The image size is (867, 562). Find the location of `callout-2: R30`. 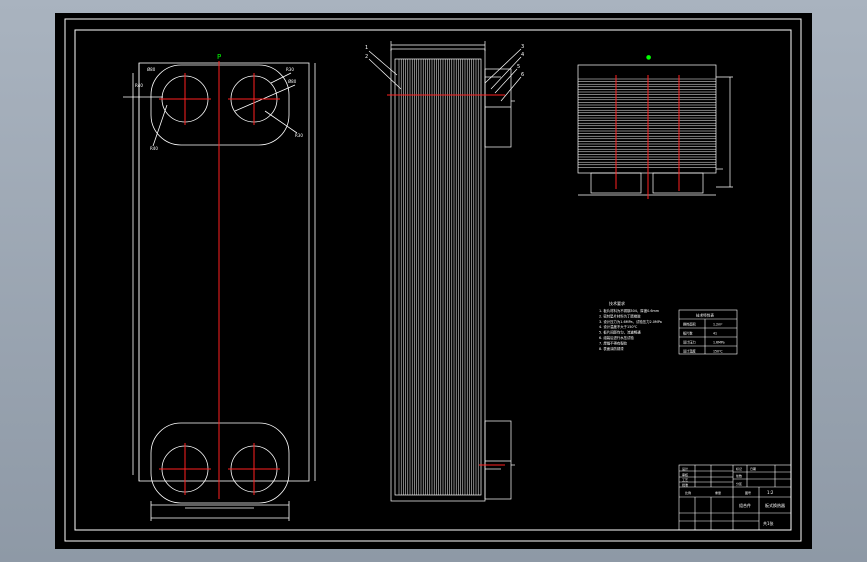

callout-2: R30 is located at coordinates (290, 69).